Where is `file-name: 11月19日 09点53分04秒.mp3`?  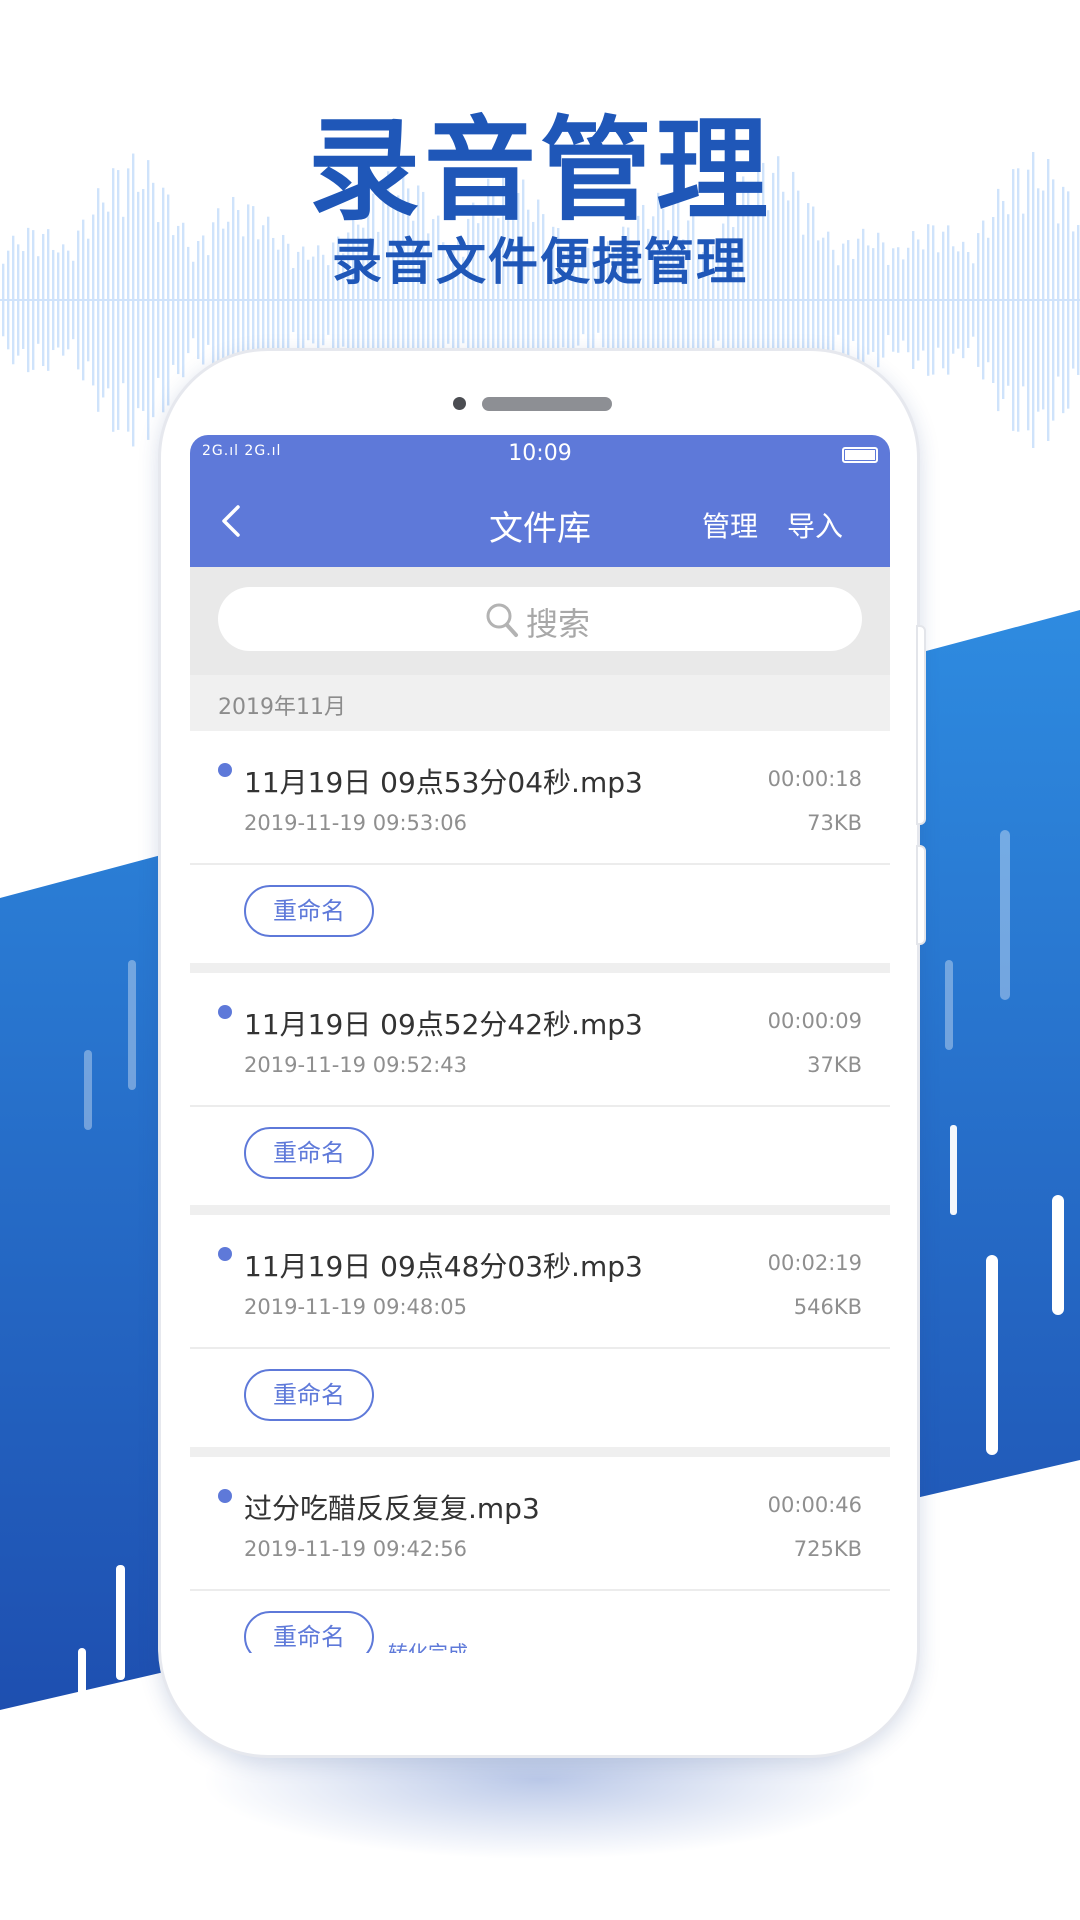 file-name: 11月19日 09点53分04秒.mp3 is located at coordinates (443, 782).